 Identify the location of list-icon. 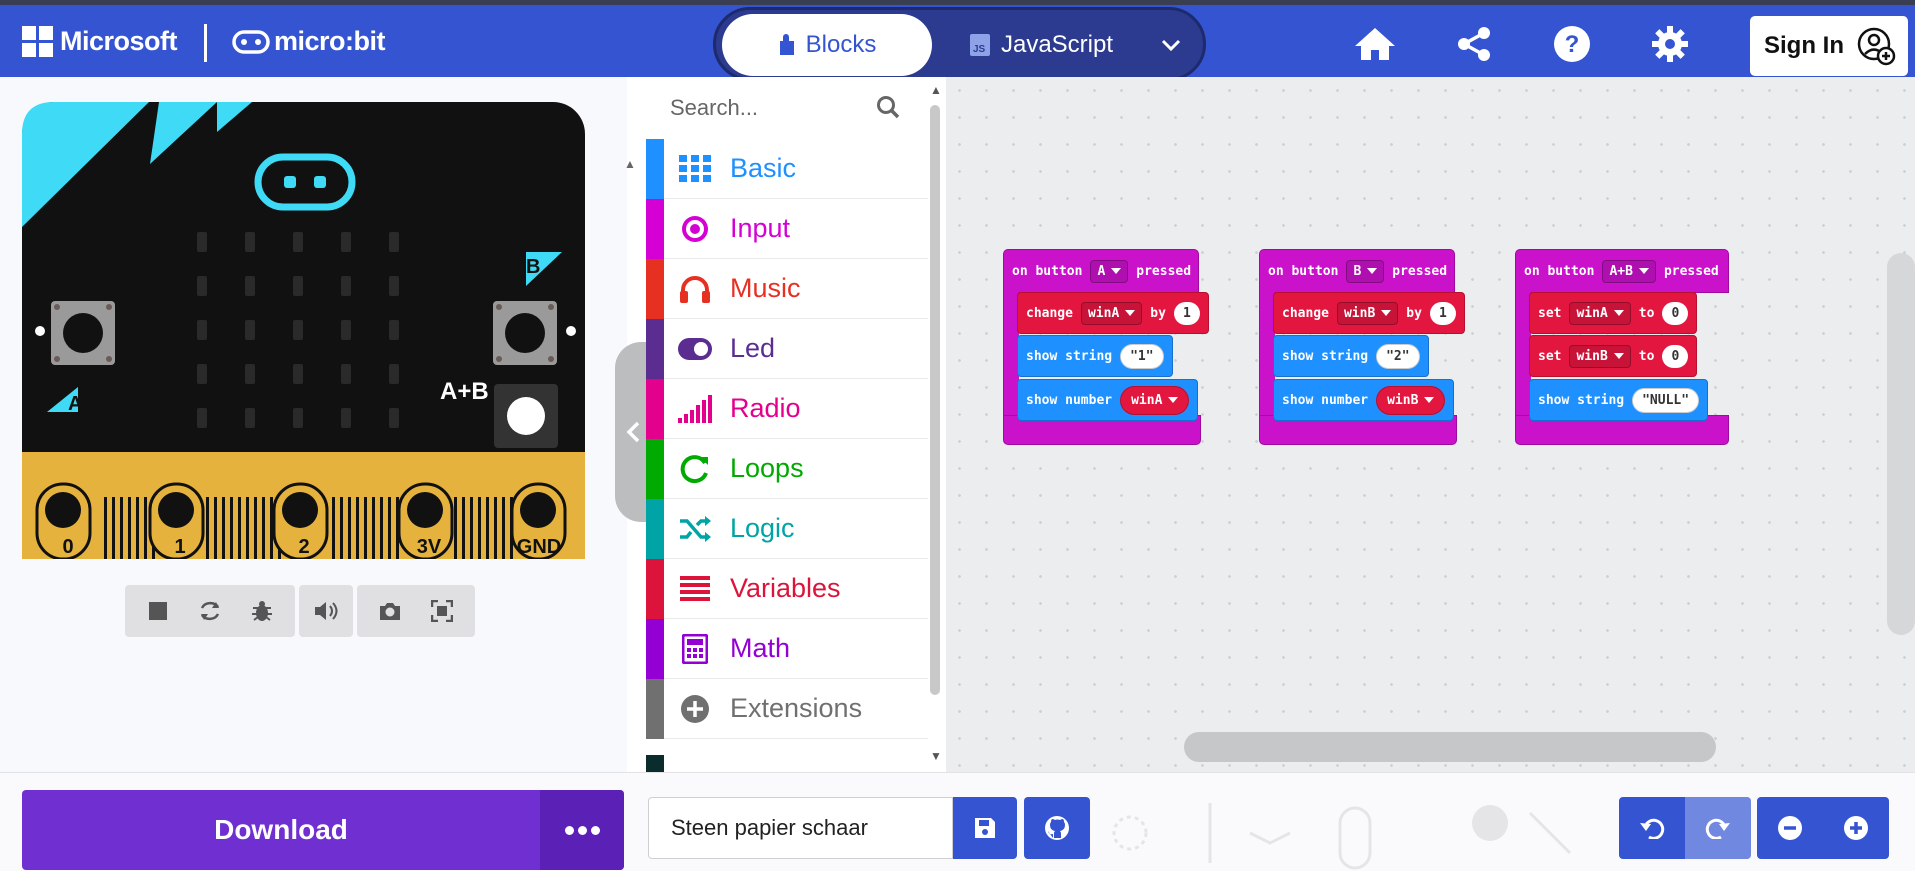
(695, 589).